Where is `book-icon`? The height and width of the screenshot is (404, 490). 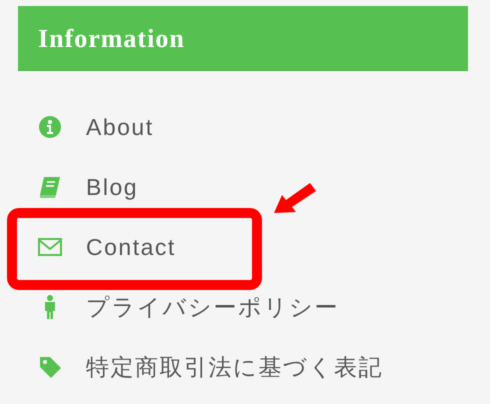
book-icon is located at coordinates (50, 187).